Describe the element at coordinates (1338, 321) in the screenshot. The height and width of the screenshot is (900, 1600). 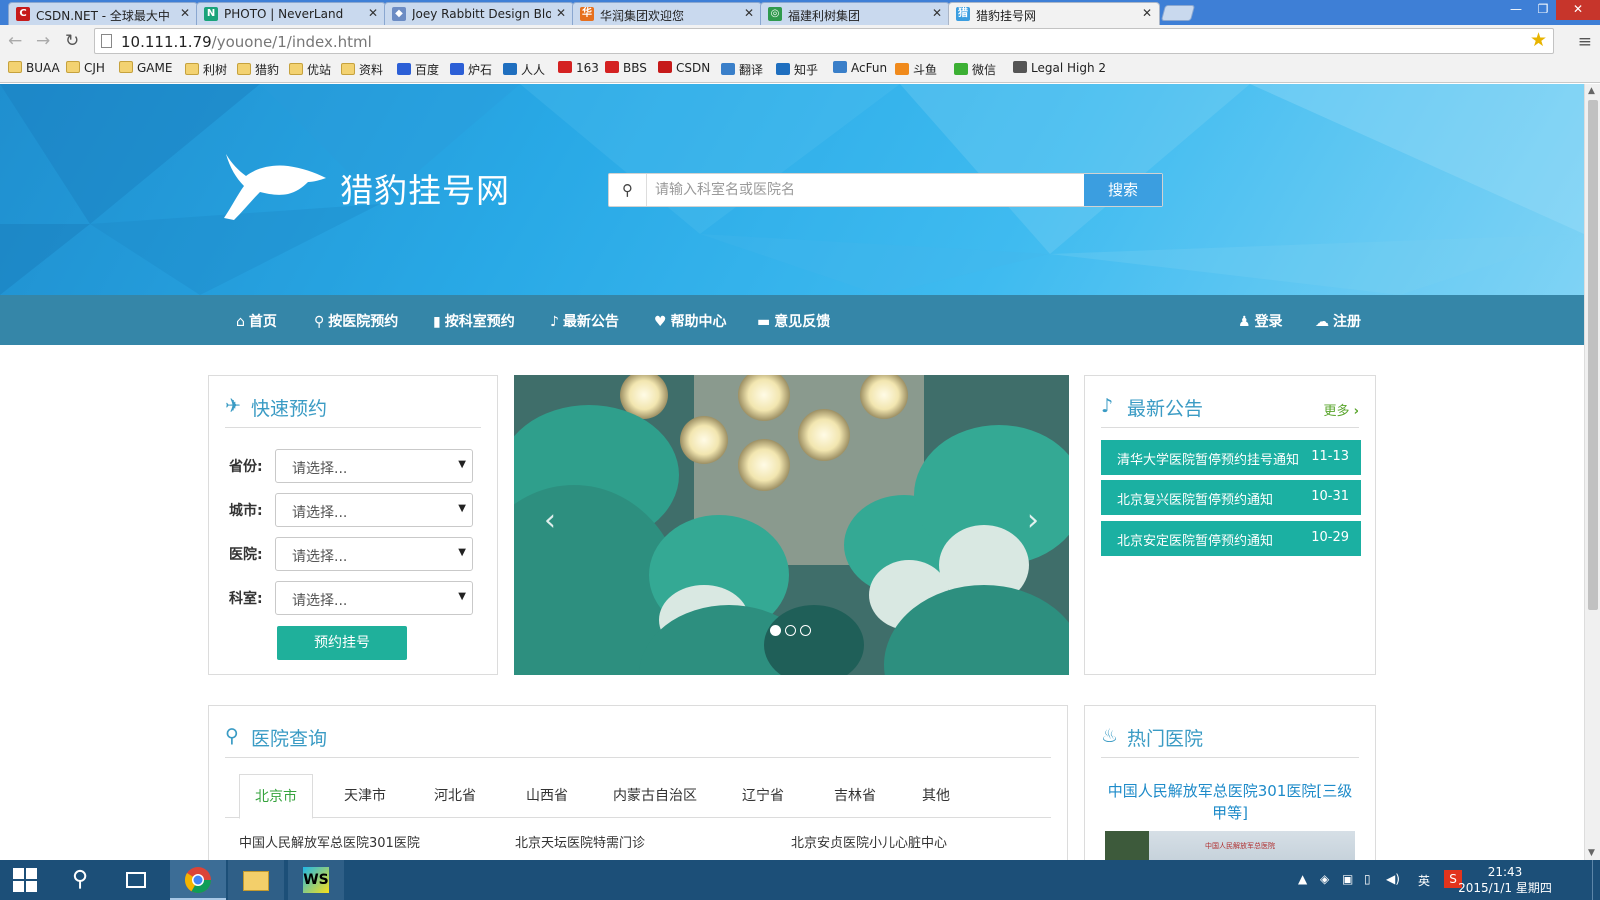
I see `nav-register: ☁ 注册` at that location.